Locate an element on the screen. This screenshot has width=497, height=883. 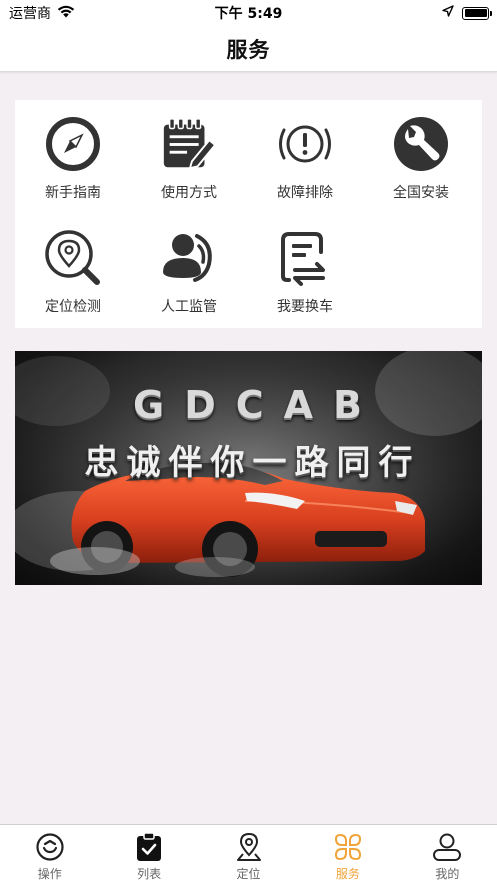
document-swap-icon is located at coordinates (305, 258).